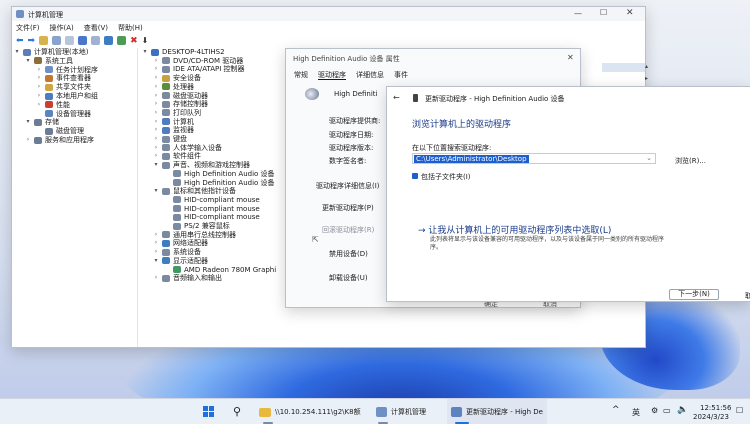 Image resolution: width=750 pixels, height=424 pixels. I want to click on up-folder-icon, so click(44, 40).